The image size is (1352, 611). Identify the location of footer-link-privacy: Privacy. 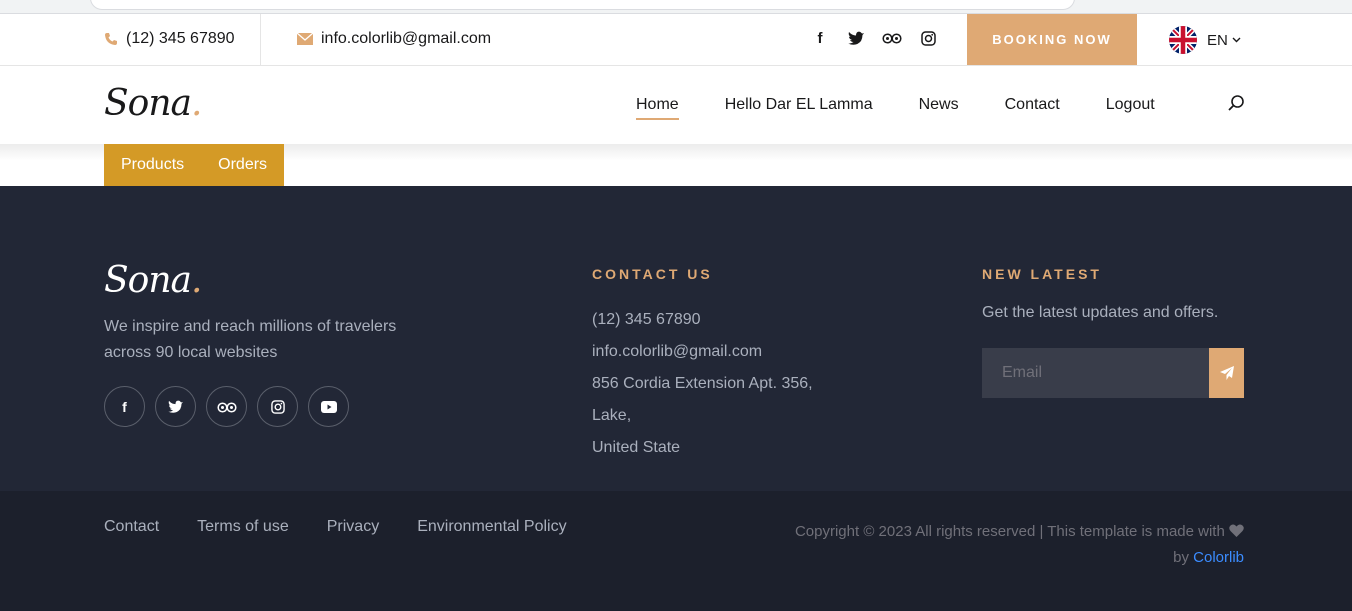
(353, 527).